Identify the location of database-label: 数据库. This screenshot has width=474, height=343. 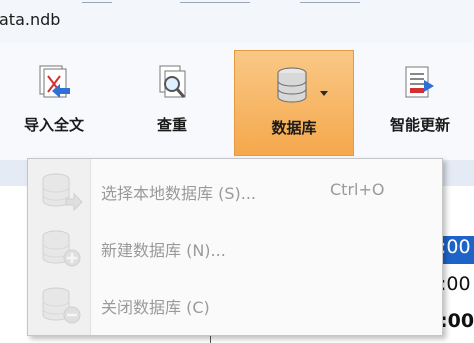
(294, 128).